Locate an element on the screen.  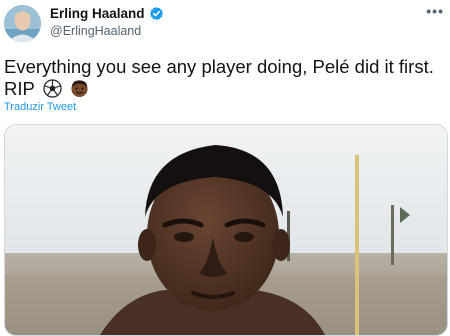
avatar-photo-icon is located at coordinates (22, 23).